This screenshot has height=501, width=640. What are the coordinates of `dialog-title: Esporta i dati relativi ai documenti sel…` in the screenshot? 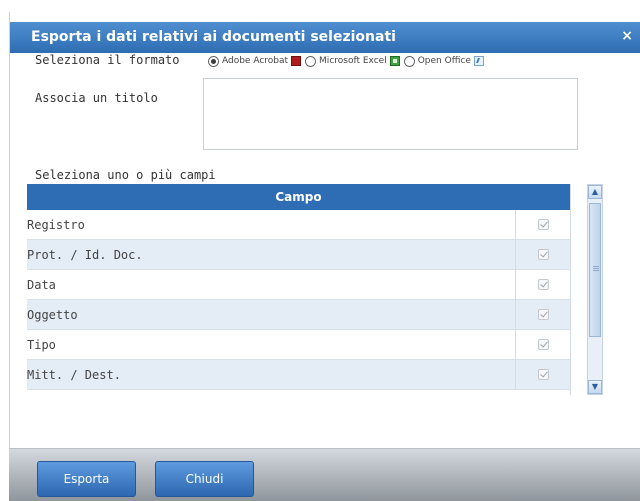 It's located at (213, 37).